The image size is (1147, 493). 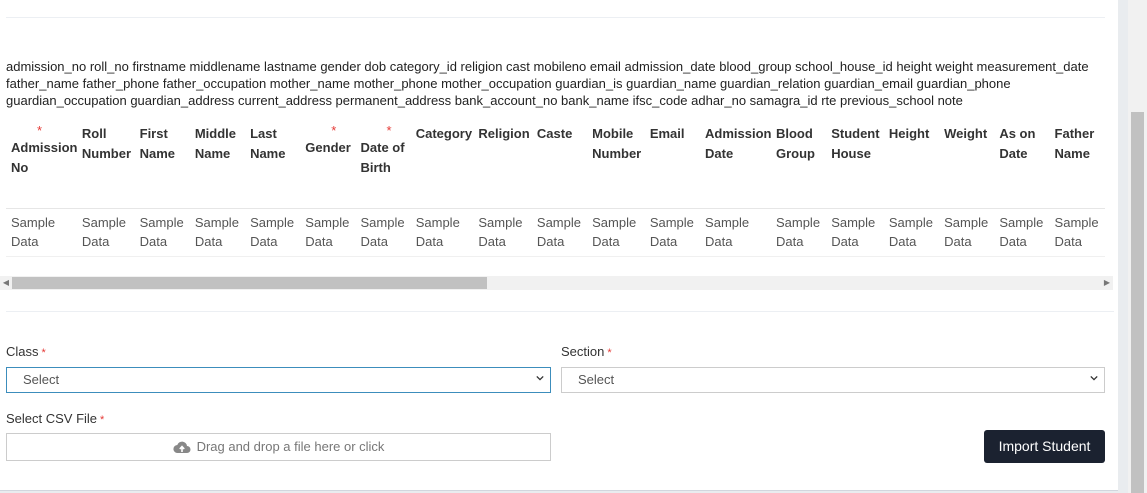 I want to click on column-header-label: Mobile Number, so click(x=617, y=143).